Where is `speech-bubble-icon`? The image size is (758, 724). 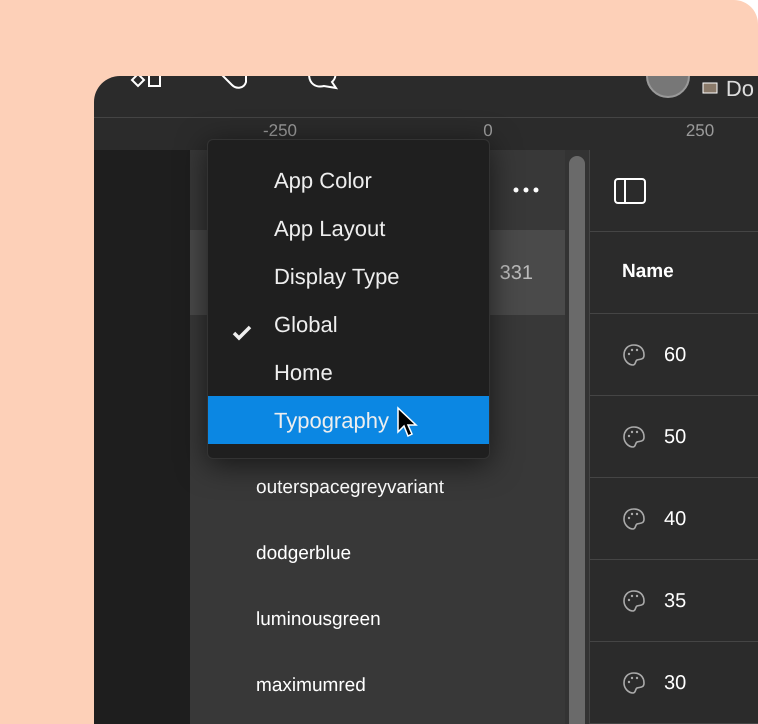
speech-bubble-icon is located at coordinates (322, 83).